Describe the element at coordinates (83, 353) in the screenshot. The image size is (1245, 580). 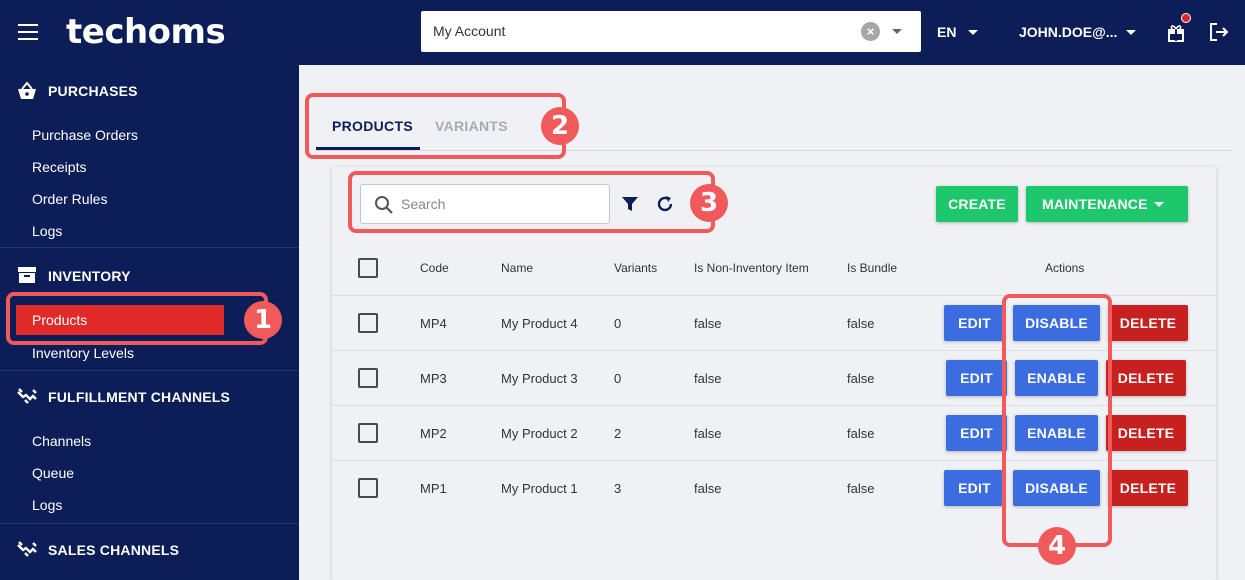
I see `sidebar-item-inventory-levels: Inventory Levels` at that location.